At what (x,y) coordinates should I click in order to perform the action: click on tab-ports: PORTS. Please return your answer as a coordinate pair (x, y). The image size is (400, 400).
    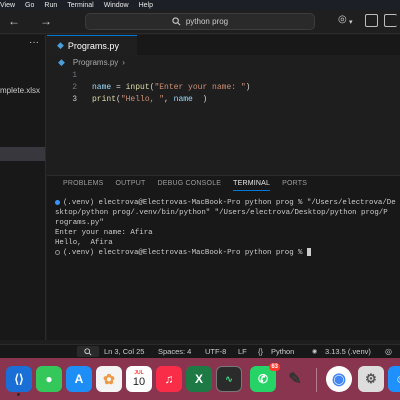
    Looking at the image, I should click on (294, 185).